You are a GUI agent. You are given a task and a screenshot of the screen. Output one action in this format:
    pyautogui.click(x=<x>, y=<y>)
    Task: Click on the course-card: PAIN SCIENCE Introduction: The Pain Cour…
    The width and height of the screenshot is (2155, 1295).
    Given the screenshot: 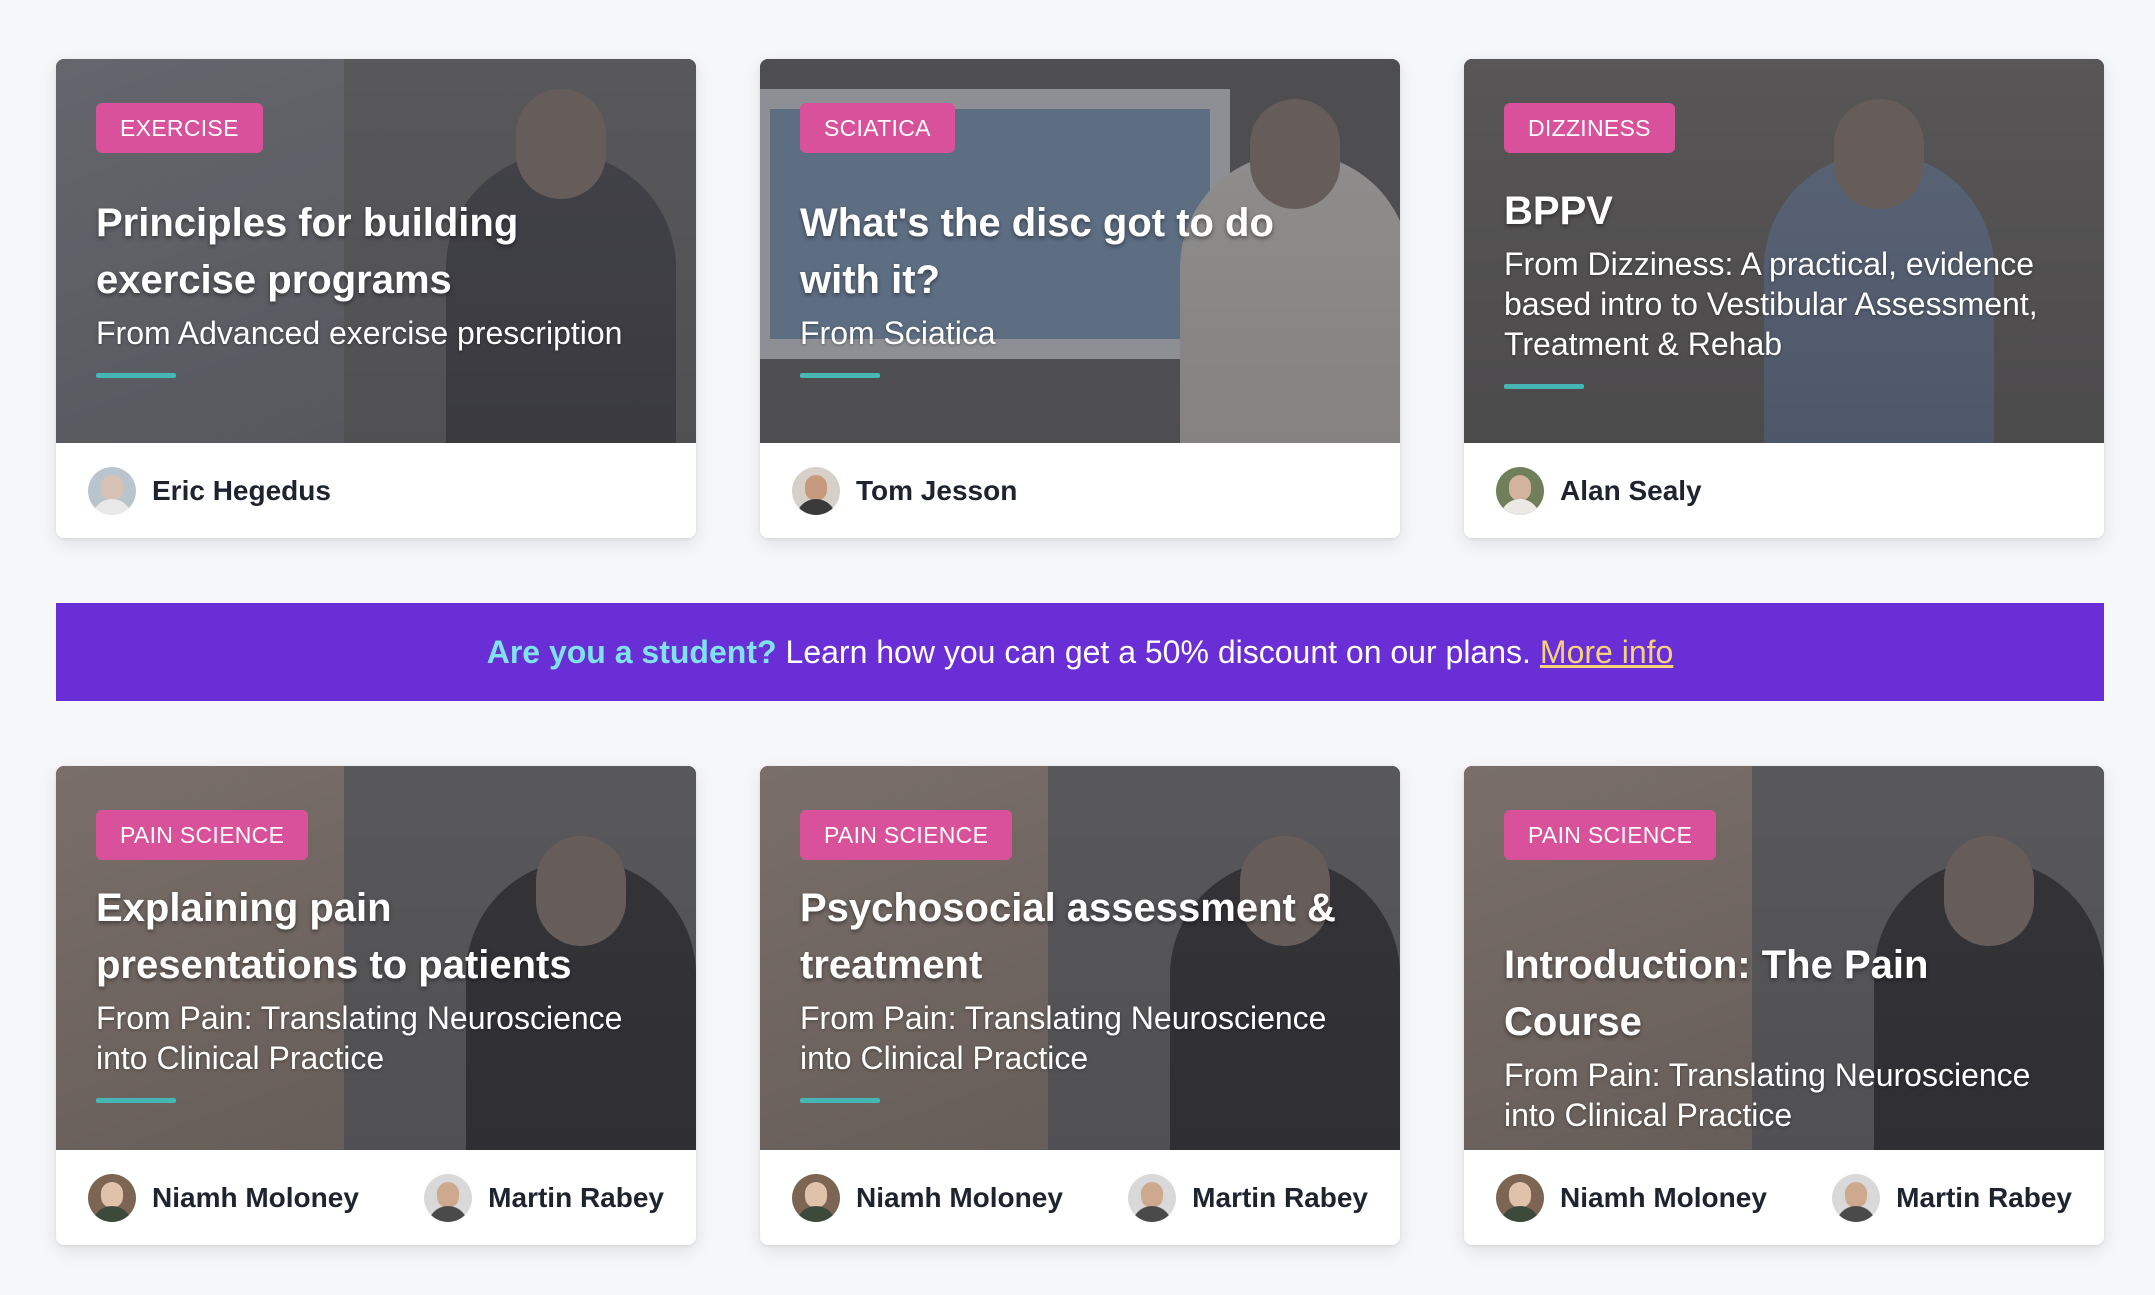 What is the action you would take?
    pyautogui.click(x=1784, y=1005)
    